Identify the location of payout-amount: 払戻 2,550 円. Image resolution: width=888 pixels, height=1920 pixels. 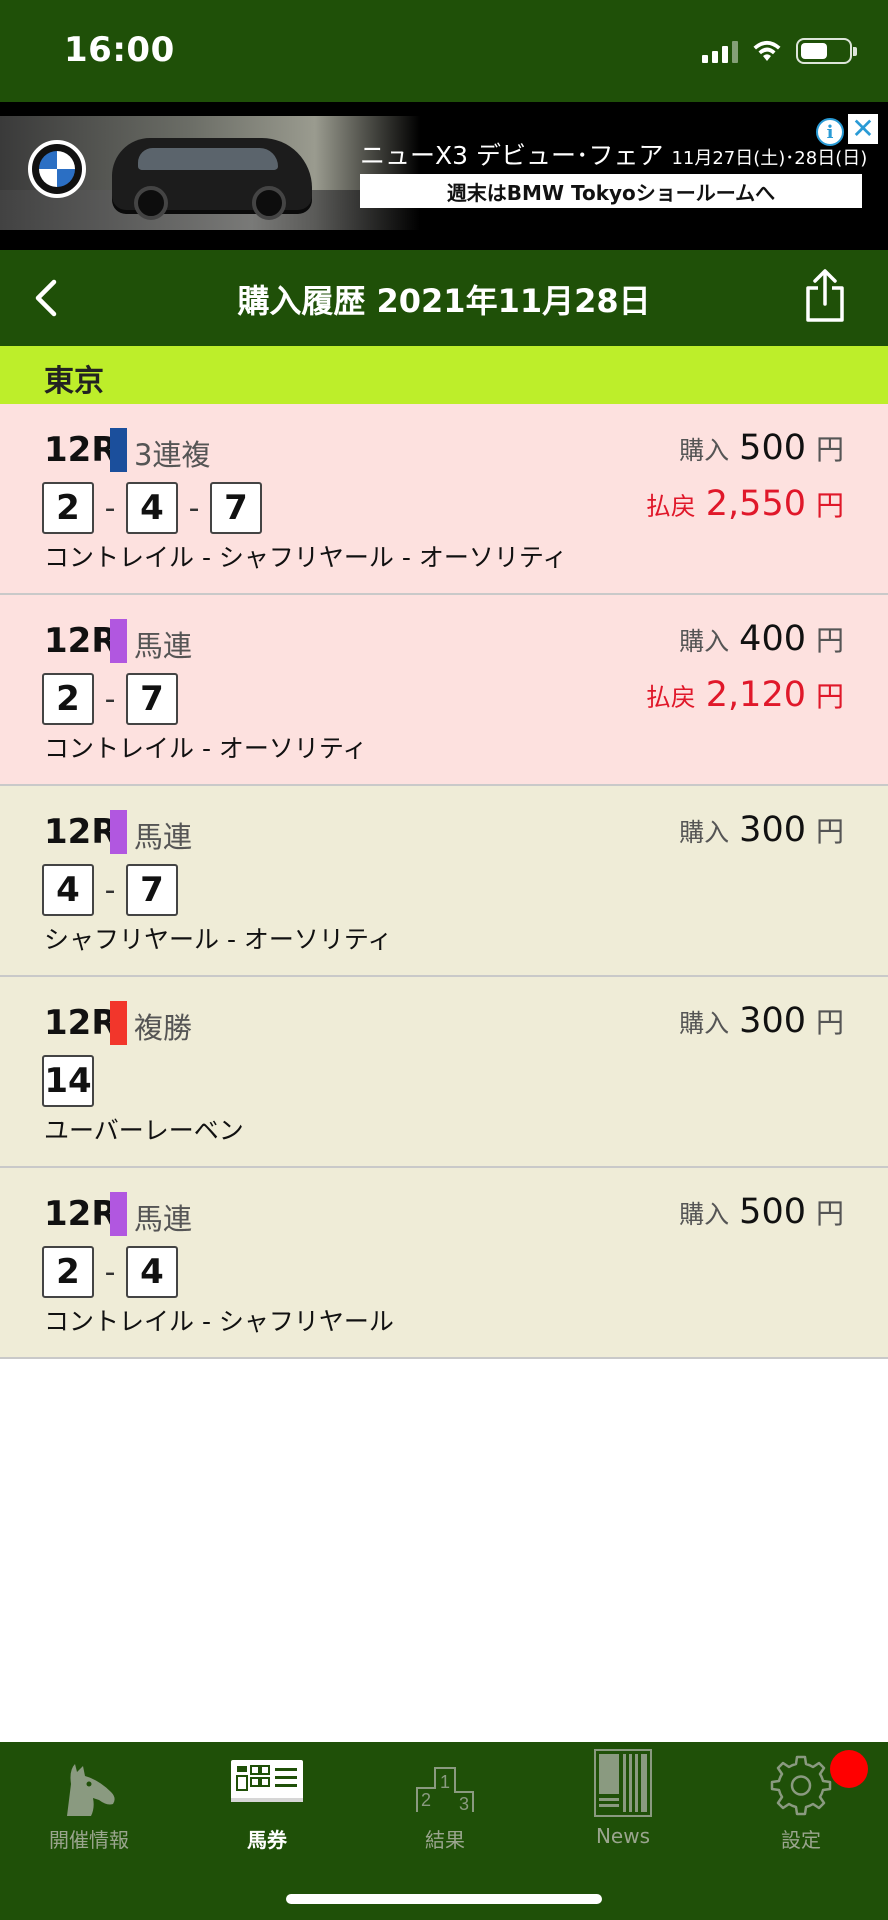
(745, 504).